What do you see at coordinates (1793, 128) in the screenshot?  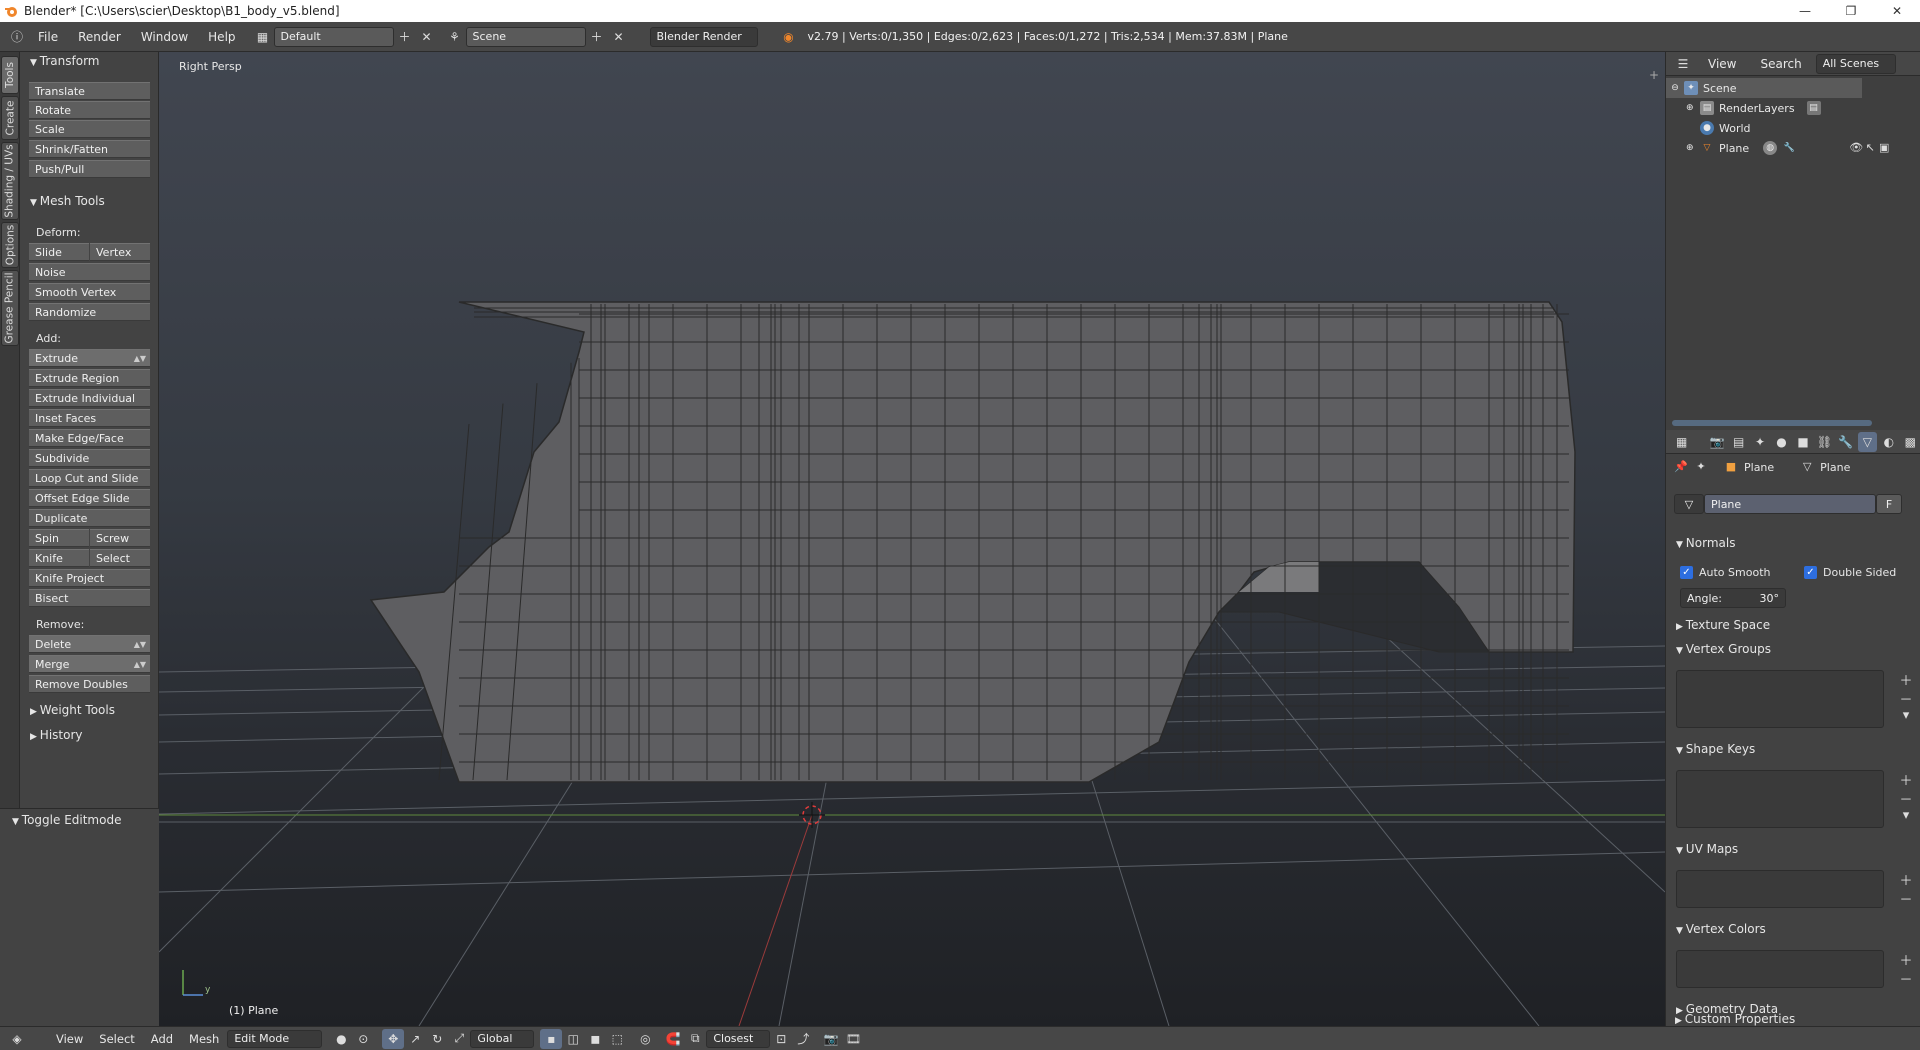 I see `outliner-row-world: ● World` at bounding box center [1793, 128].